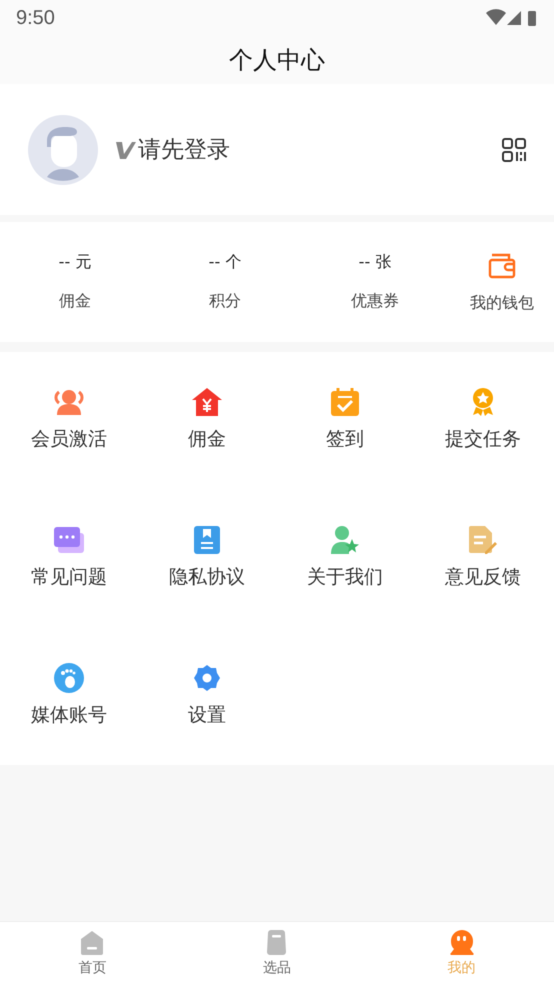 This screenshot has width=554, height=984. What do you see at coordinates (207, 567) in the screenshot?
I see `menu-item: 隐私协议` at bounding box center [207, 567].